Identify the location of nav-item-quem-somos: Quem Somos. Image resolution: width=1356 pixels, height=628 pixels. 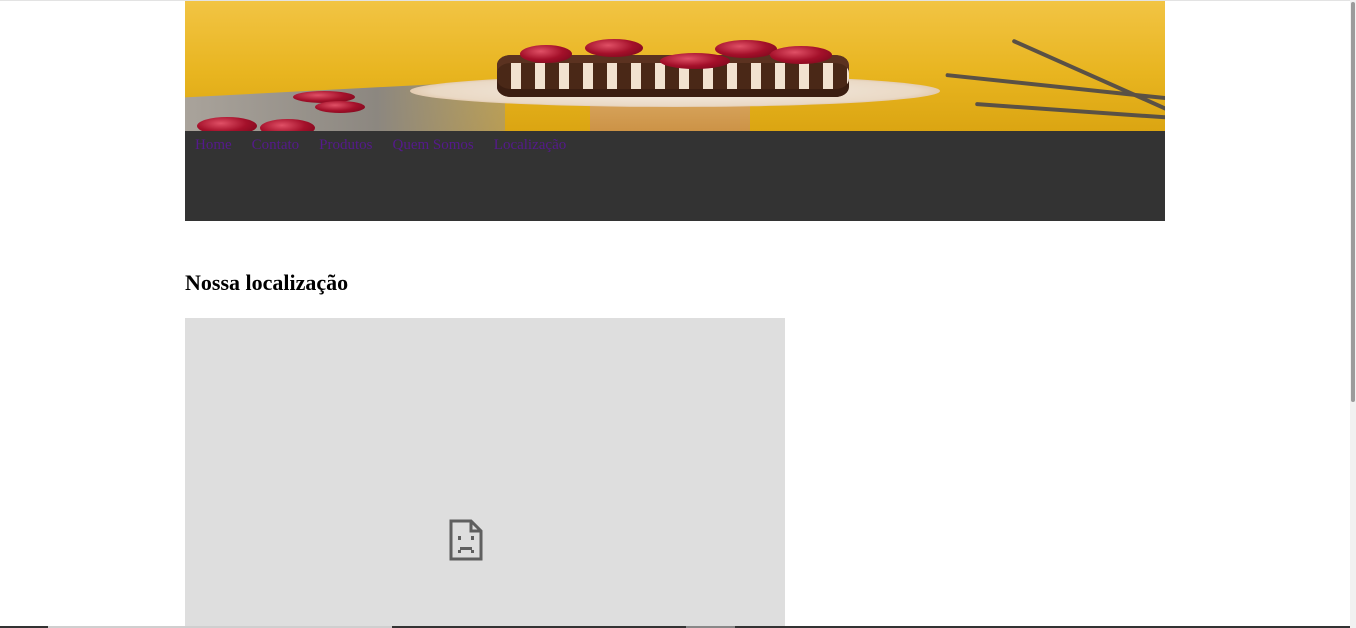
(433, 145).